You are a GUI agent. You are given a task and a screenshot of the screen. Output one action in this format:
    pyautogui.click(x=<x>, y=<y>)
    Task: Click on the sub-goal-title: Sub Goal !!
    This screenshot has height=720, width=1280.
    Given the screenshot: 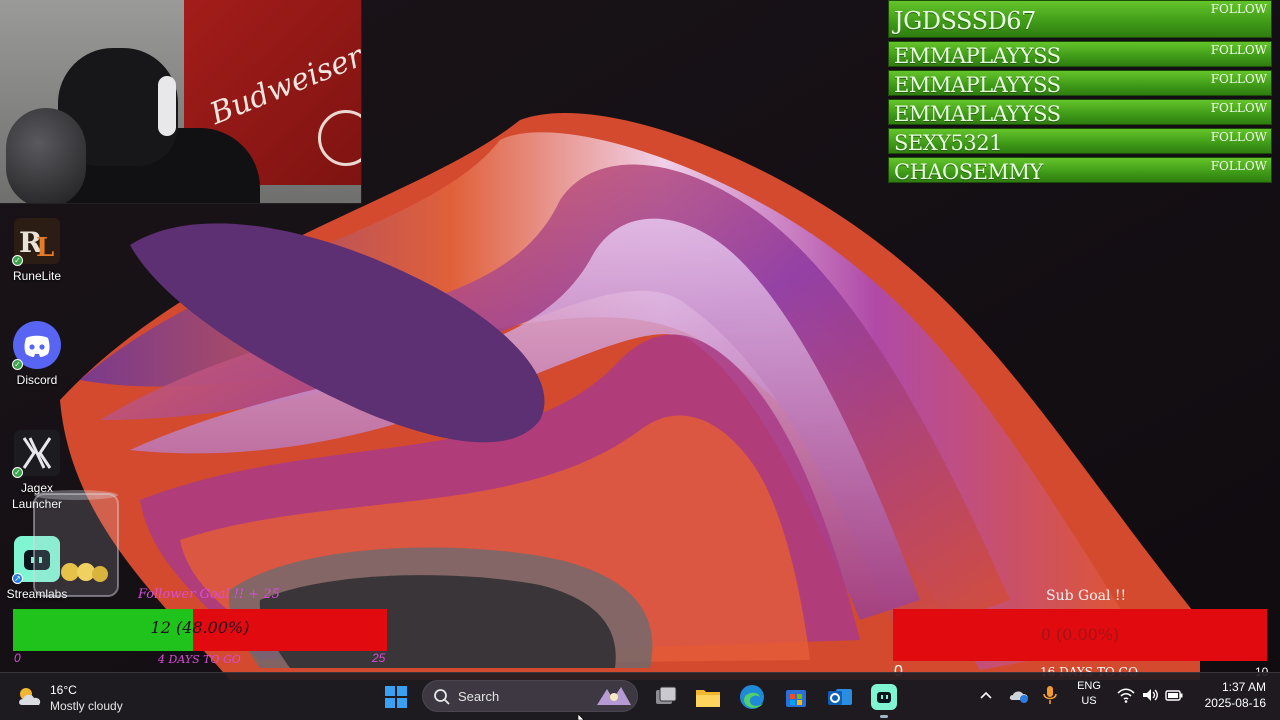 What is the action you would take?
    pyautogui.click(x=1086, y=596)
    